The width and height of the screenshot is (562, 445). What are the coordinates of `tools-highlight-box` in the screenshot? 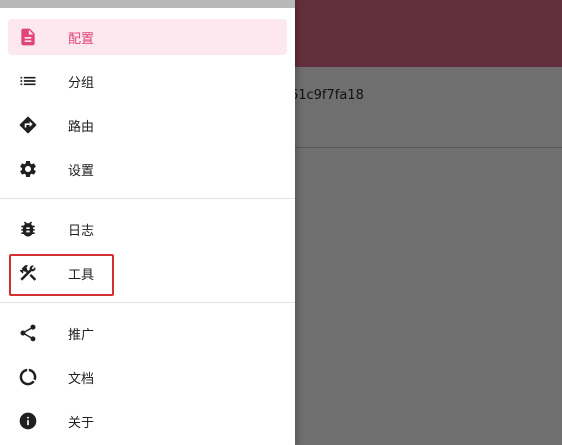 It's located at (61, 275).